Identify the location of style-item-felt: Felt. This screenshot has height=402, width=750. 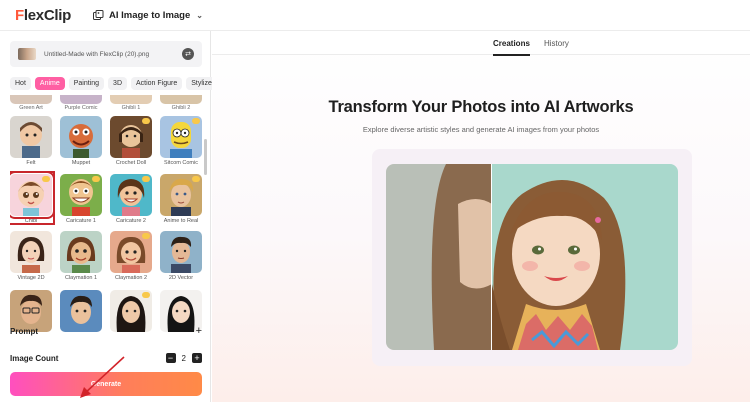
(31, 141).